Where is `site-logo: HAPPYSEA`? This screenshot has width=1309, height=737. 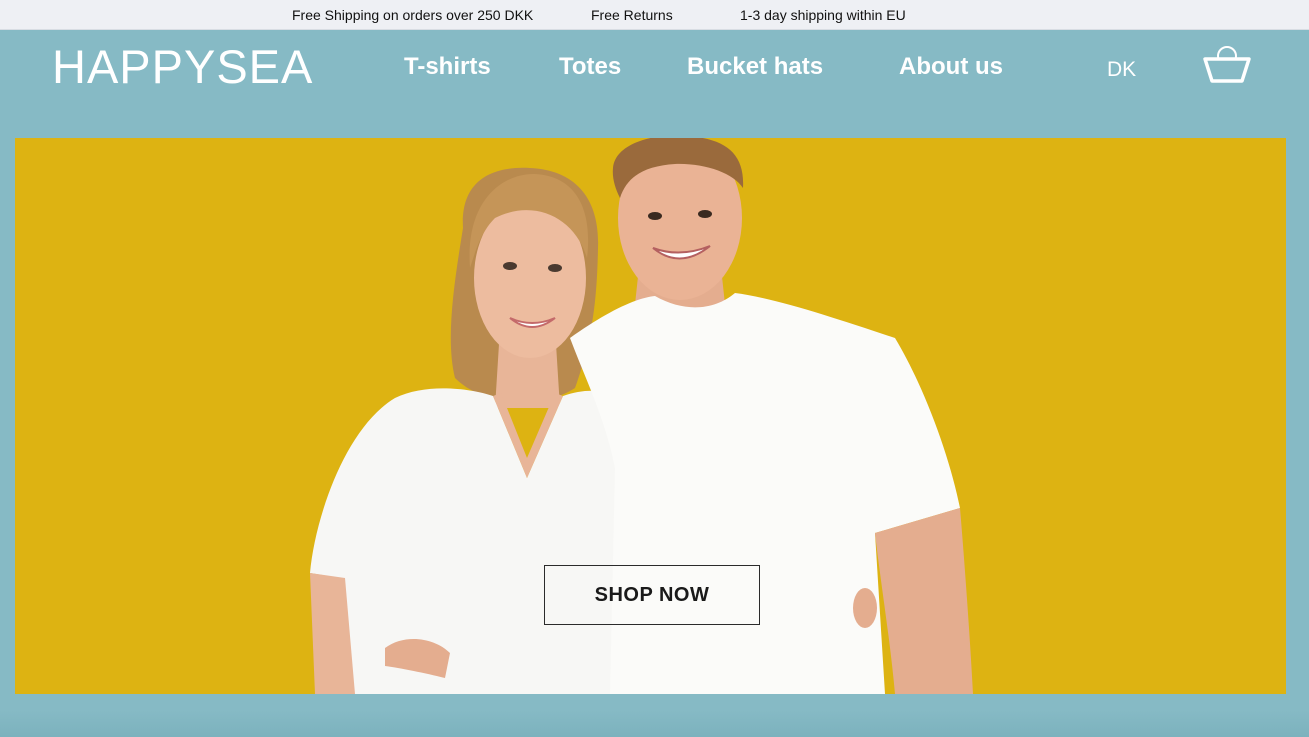 site-logo: HAPPYSEA is located at coordinates (182, 67).